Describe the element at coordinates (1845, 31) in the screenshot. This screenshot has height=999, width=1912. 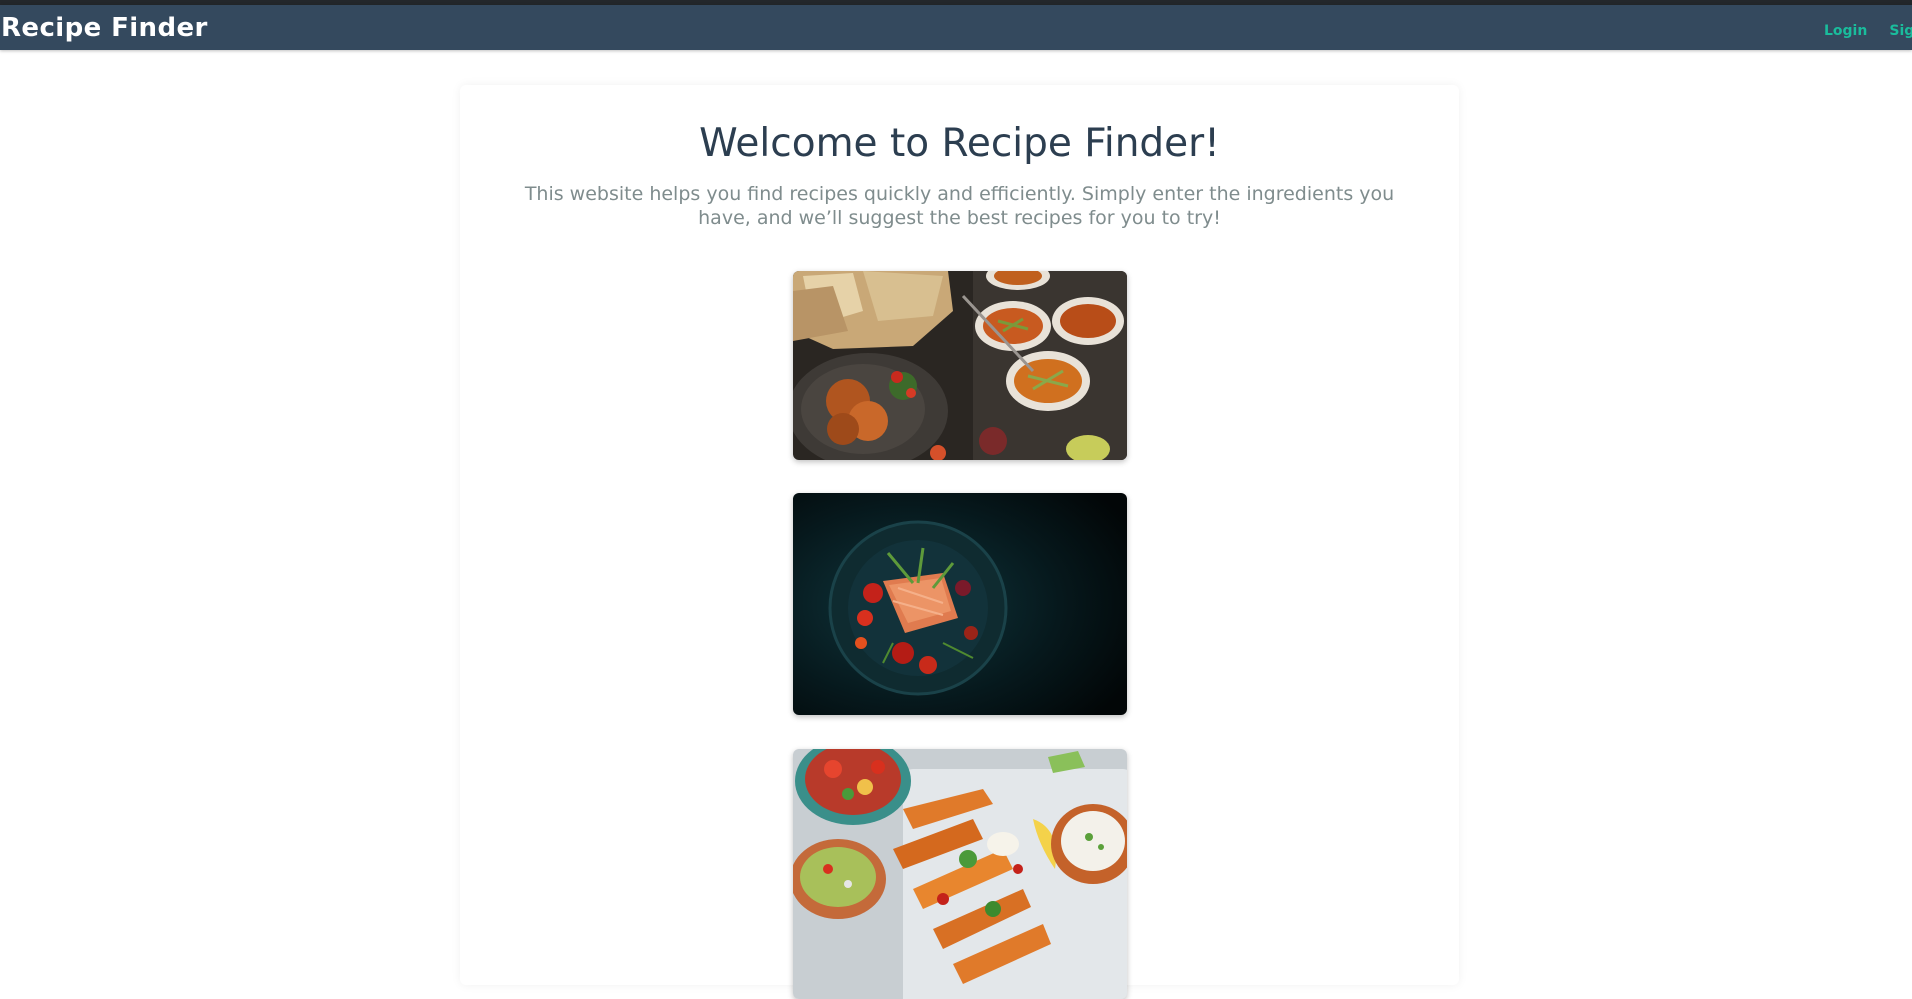
I see `login-link: Login` at that location.